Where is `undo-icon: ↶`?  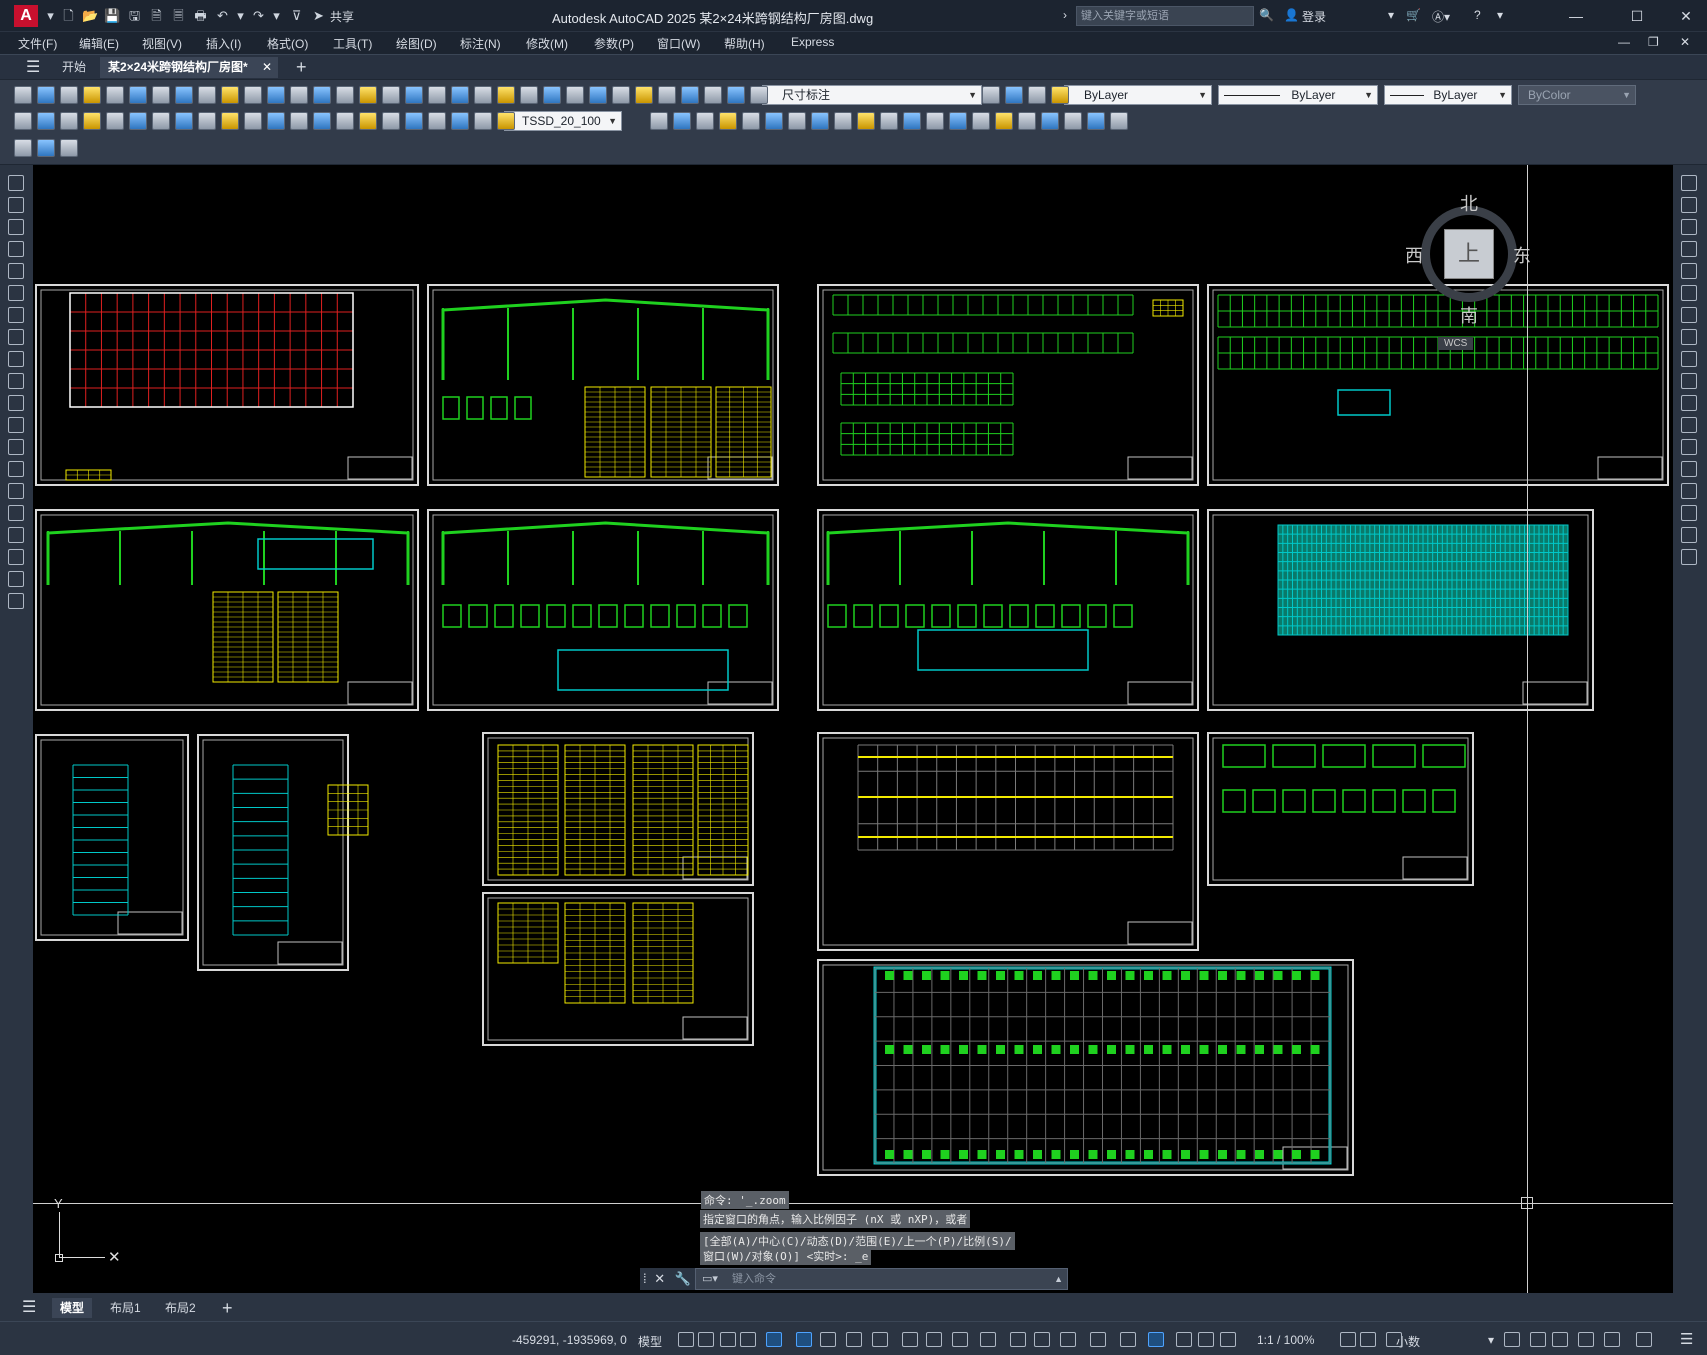
undo-icon: ↶ is located at coordinates (222, 16).